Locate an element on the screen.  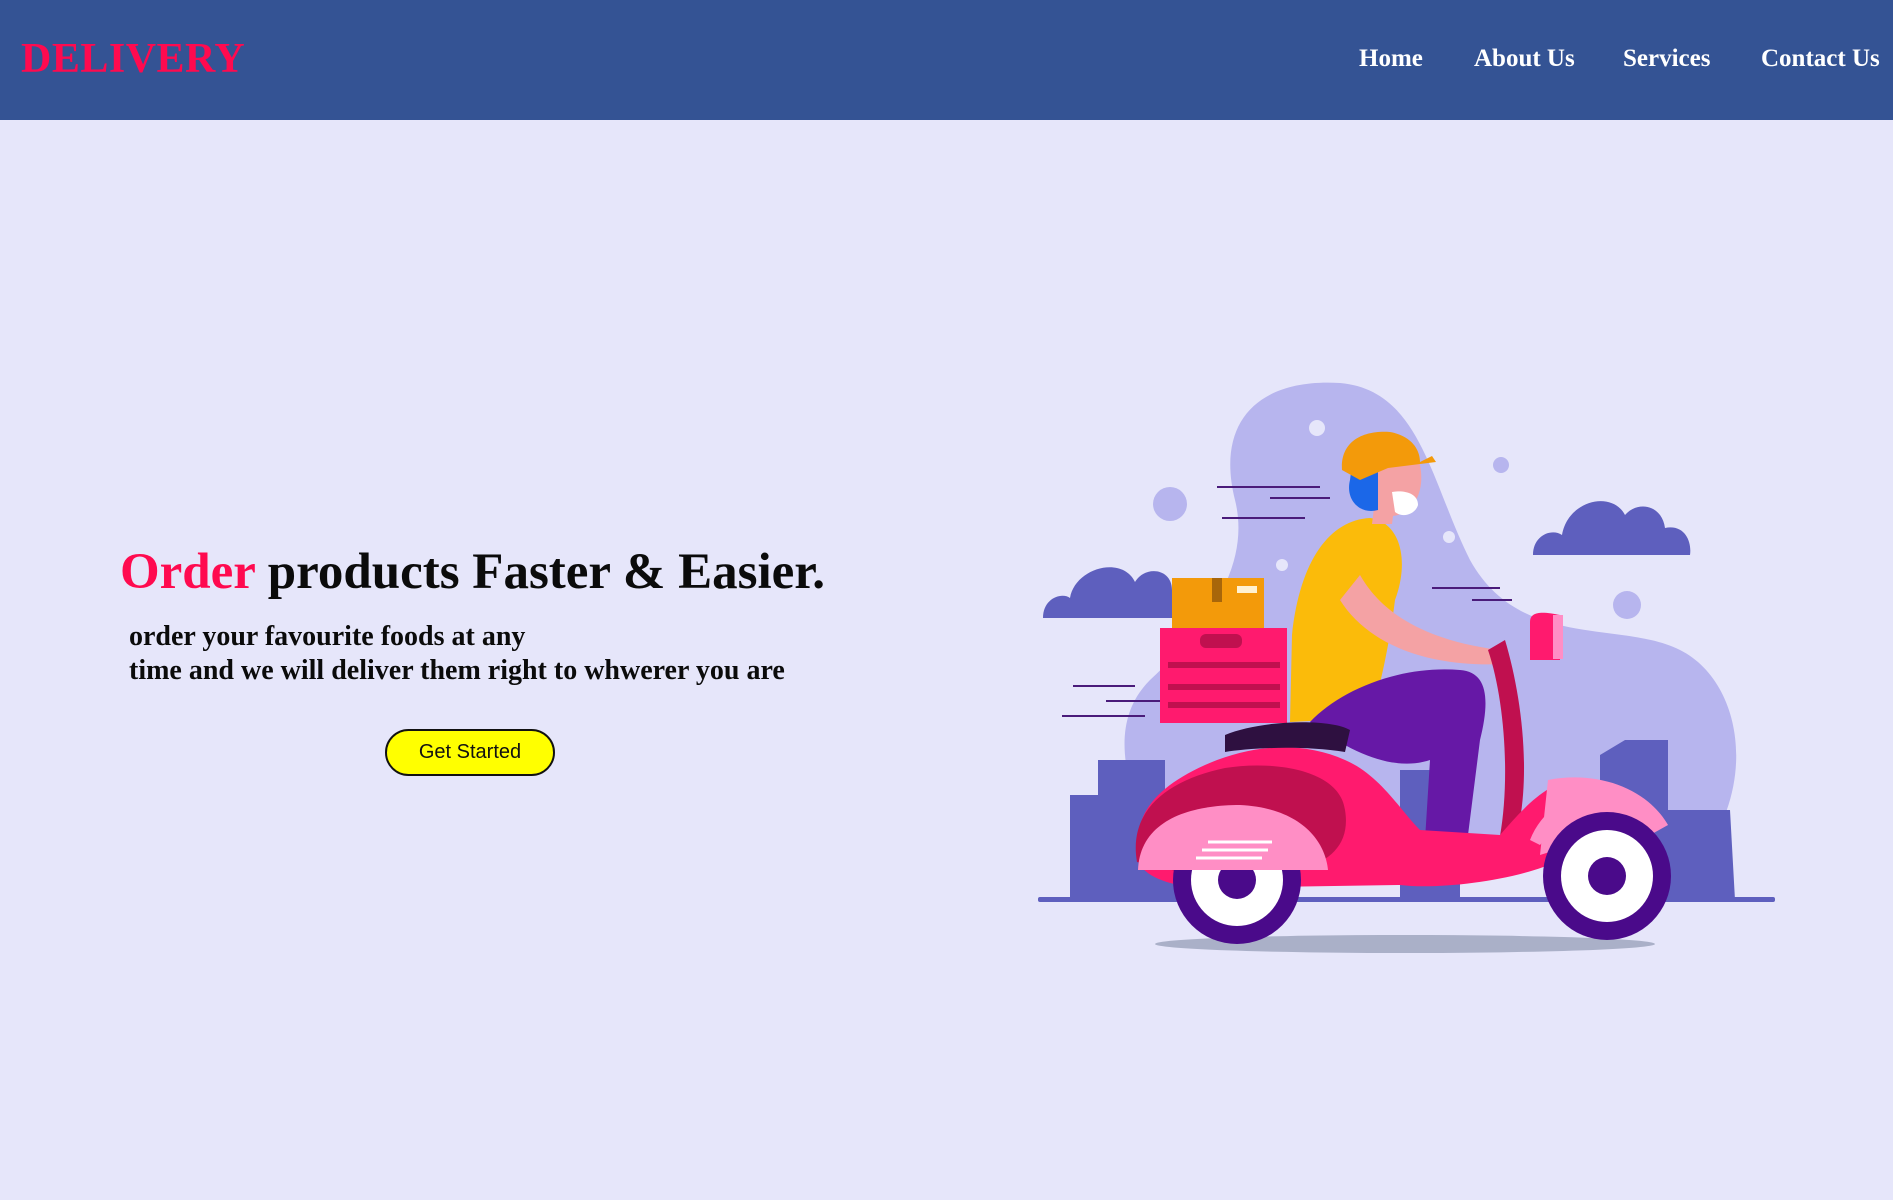
box-label is located at coordinates (1247, 589).